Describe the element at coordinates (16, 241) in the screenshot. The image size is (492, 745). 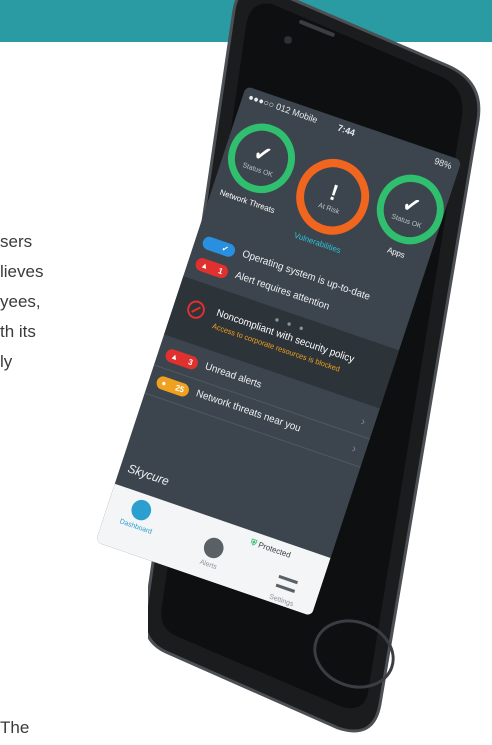
I see `article-line: sers` at that location.